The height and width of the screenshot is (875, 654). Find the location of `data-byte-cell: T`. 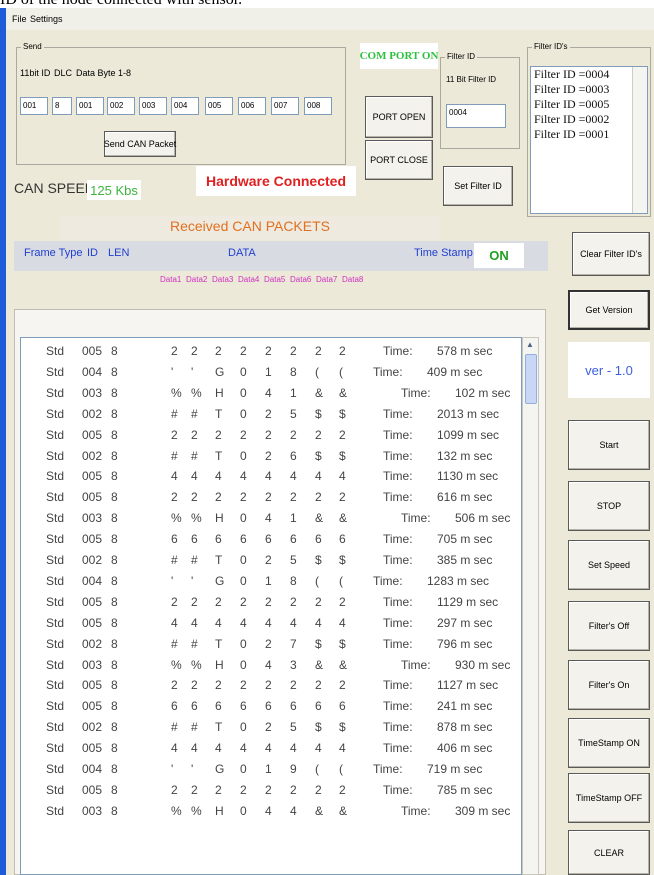

data-byte-cell: T is located at coordinates (219, 455).